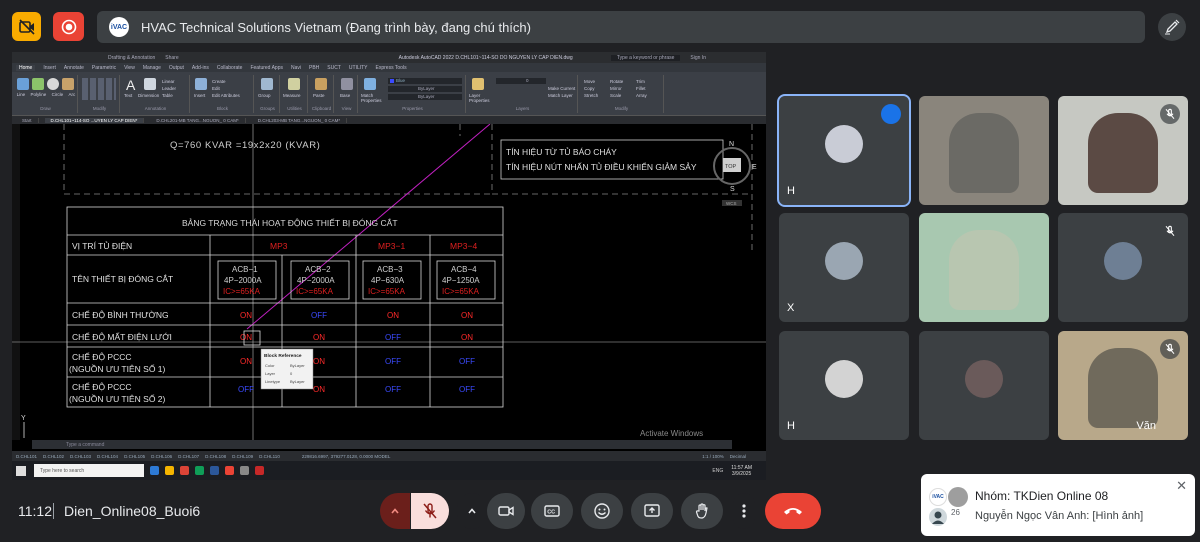  What do you see at coordinates (226, 95) in the screenshot?
I see `edit-attributes-label: Edit Attributes` at bounding box center [226, 95].